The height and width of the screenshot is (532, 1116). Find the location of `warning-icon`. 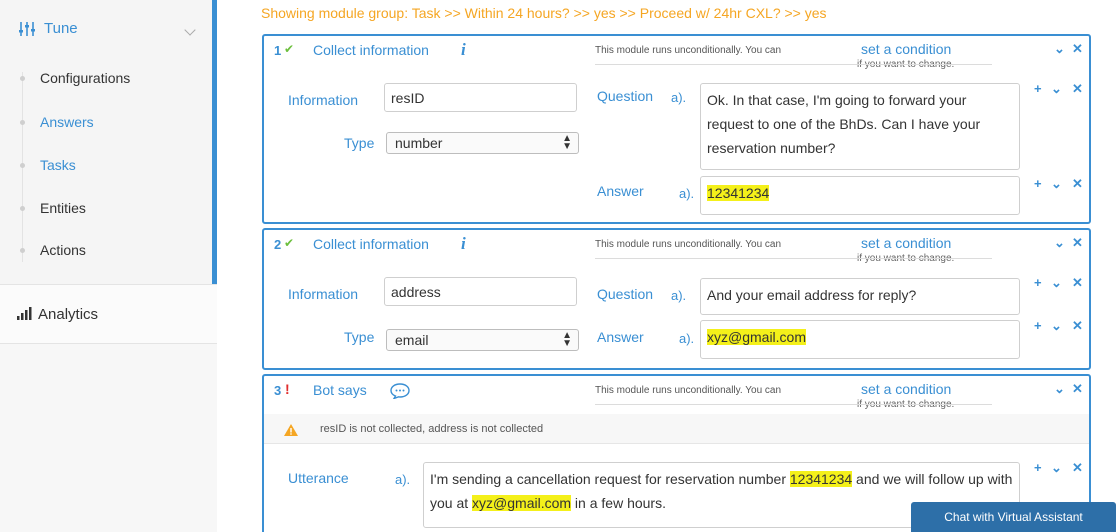

warning-icon is located at coordinates (291, 430).